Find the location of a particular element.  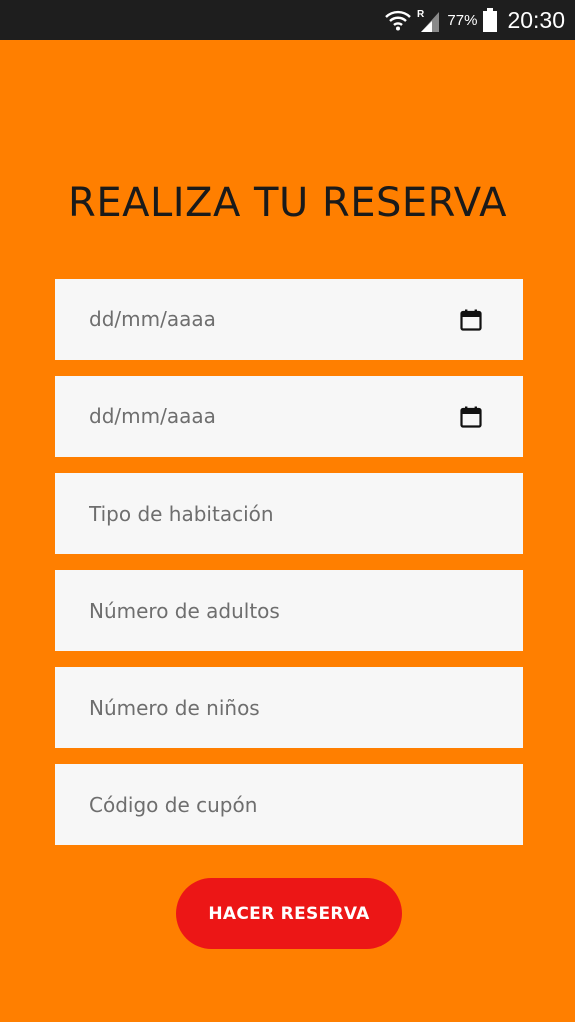

battery-percent: 77% is located at coordinates (462, 20).